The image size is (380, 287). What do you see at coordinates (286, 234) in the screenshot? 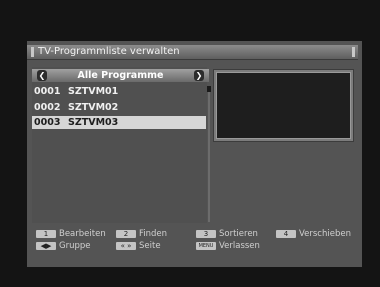
I see `key-4-icon: 4` at bounding box center [286, 234].